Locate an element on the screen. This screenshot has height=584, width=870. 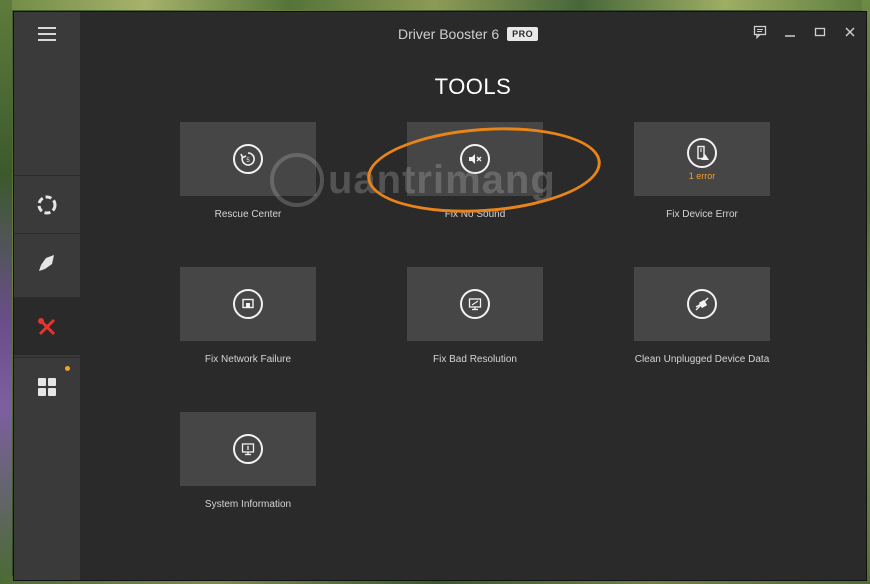
scan-ring-icon is located at coordinates (47, 204).